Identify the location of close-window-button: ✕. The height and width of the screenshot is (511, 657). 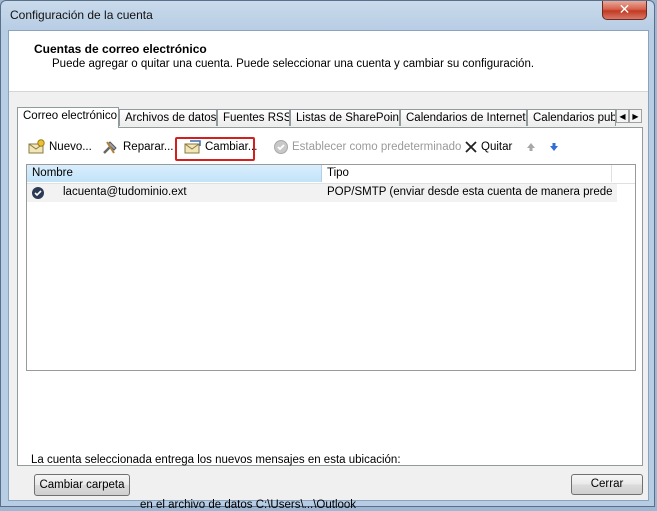
(624, 10).